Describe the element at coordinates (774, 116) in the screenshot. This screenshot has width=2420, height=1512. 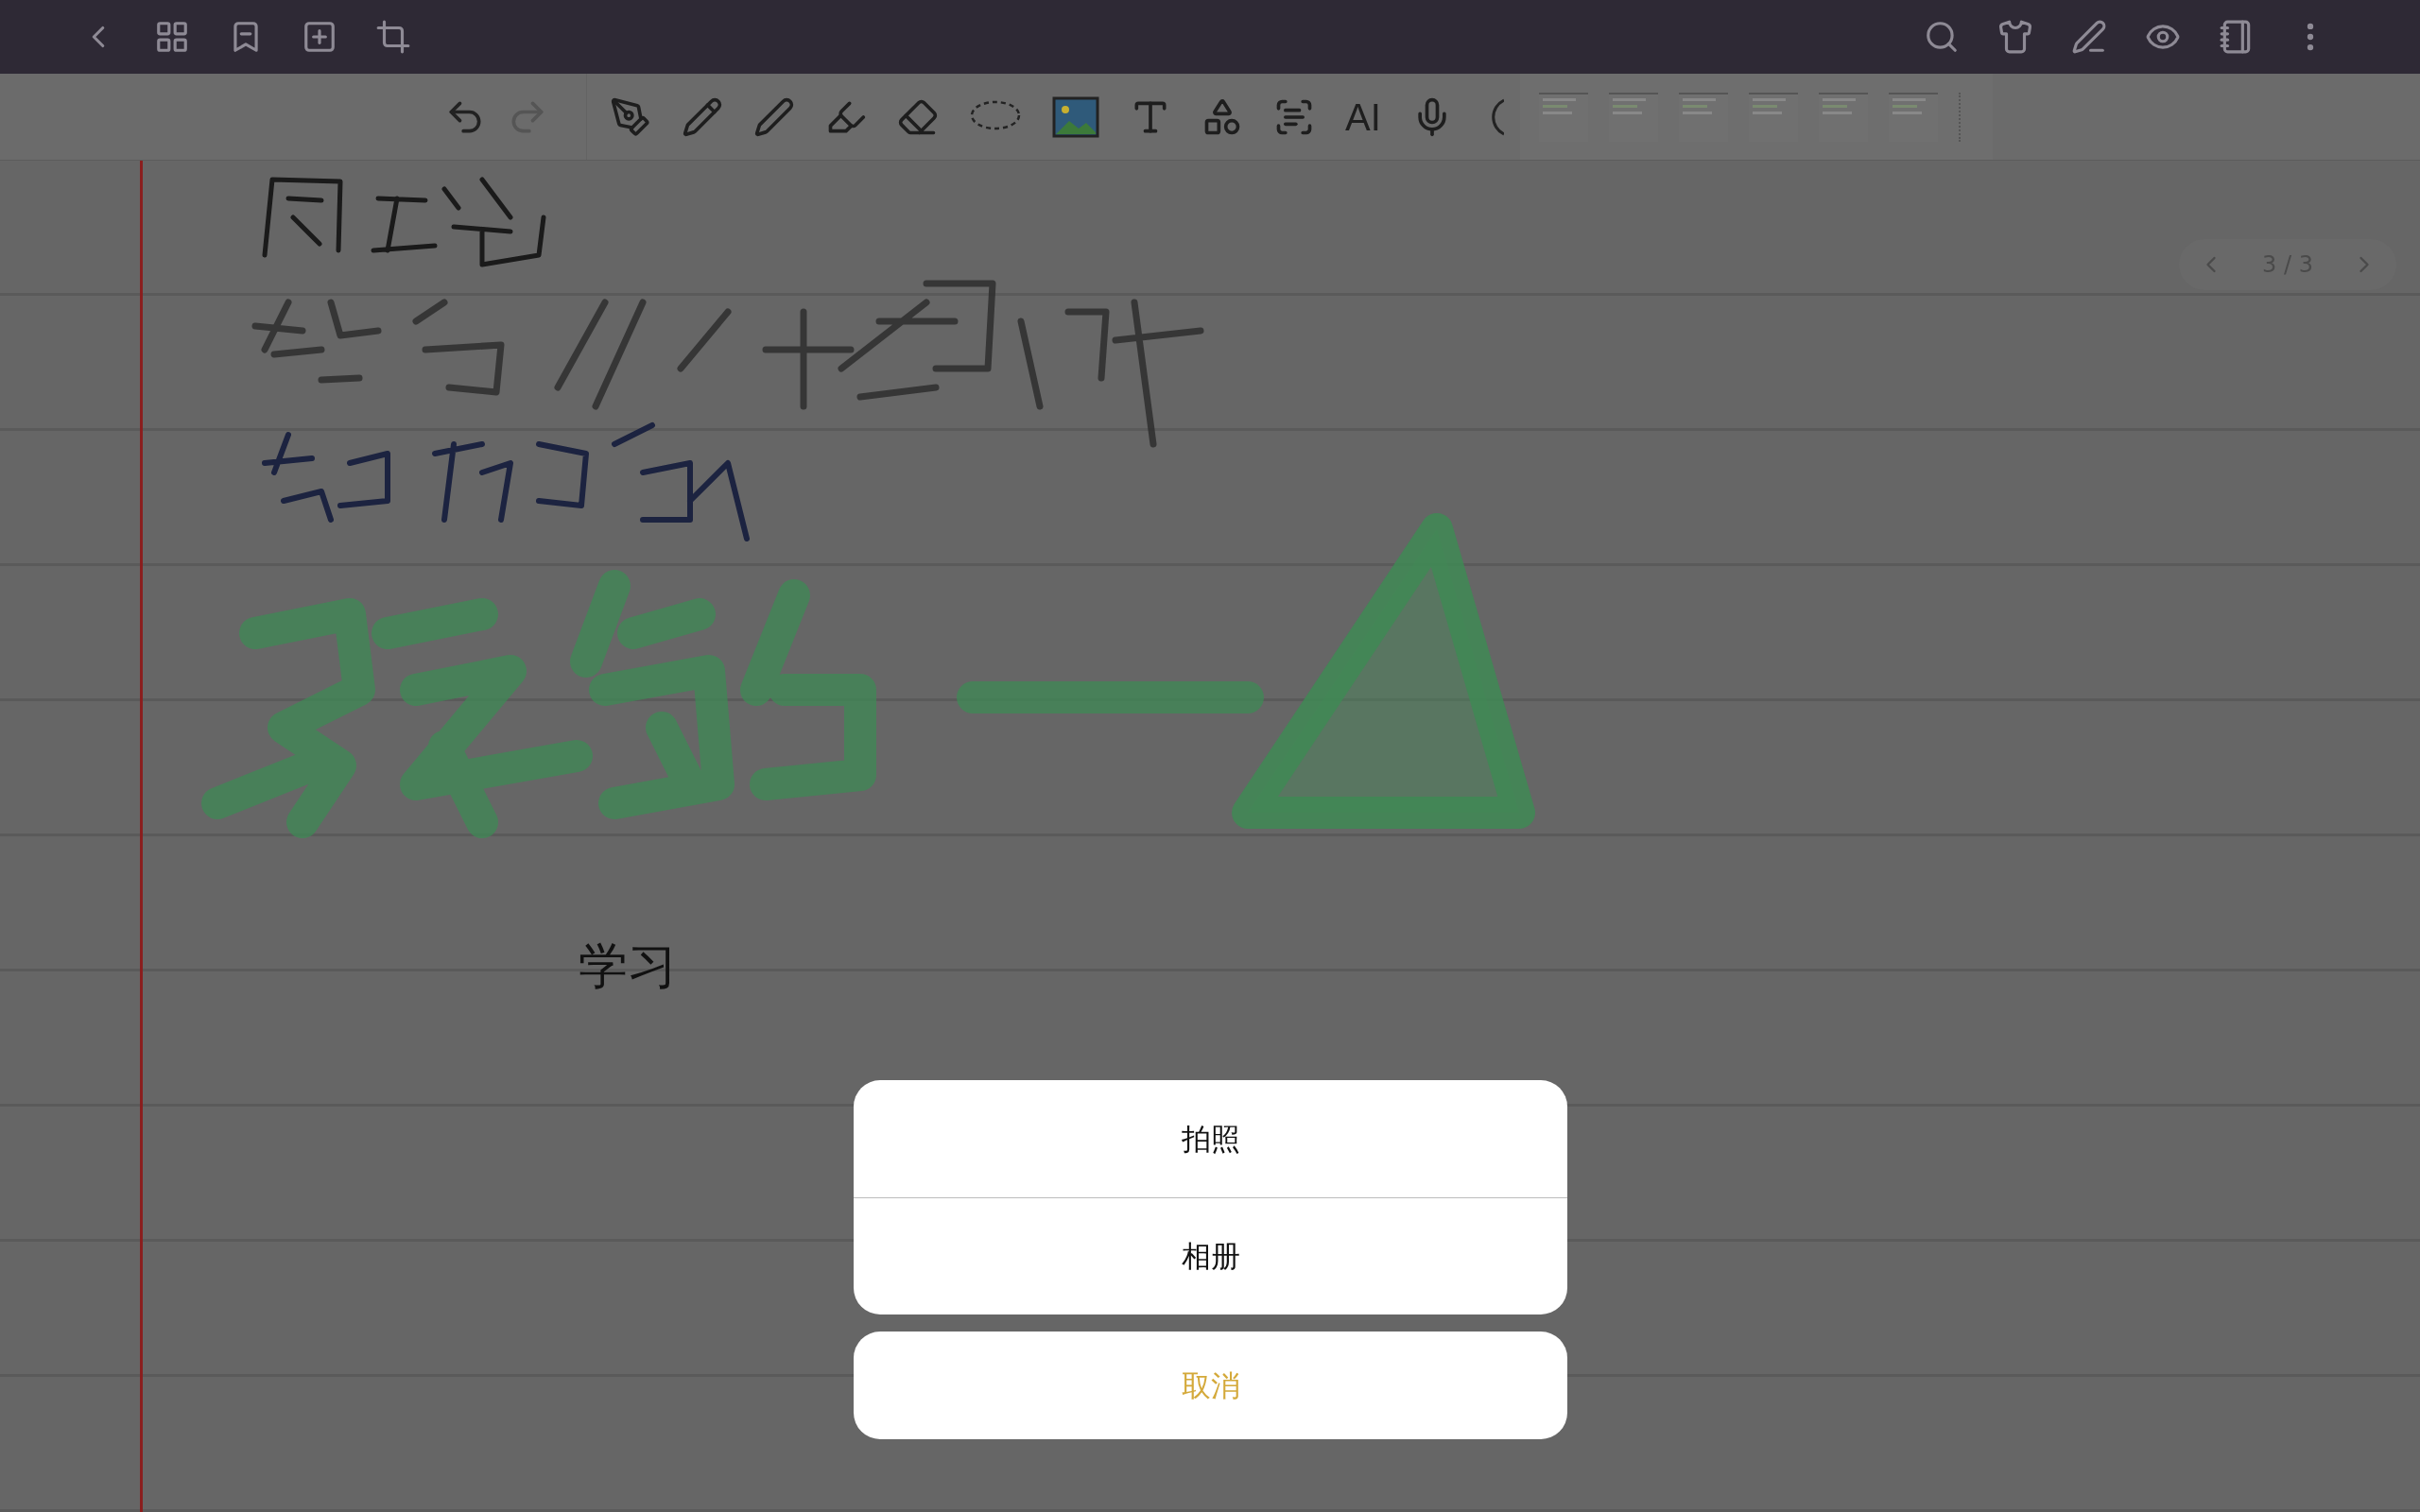
I see `pen-icon` at that location.